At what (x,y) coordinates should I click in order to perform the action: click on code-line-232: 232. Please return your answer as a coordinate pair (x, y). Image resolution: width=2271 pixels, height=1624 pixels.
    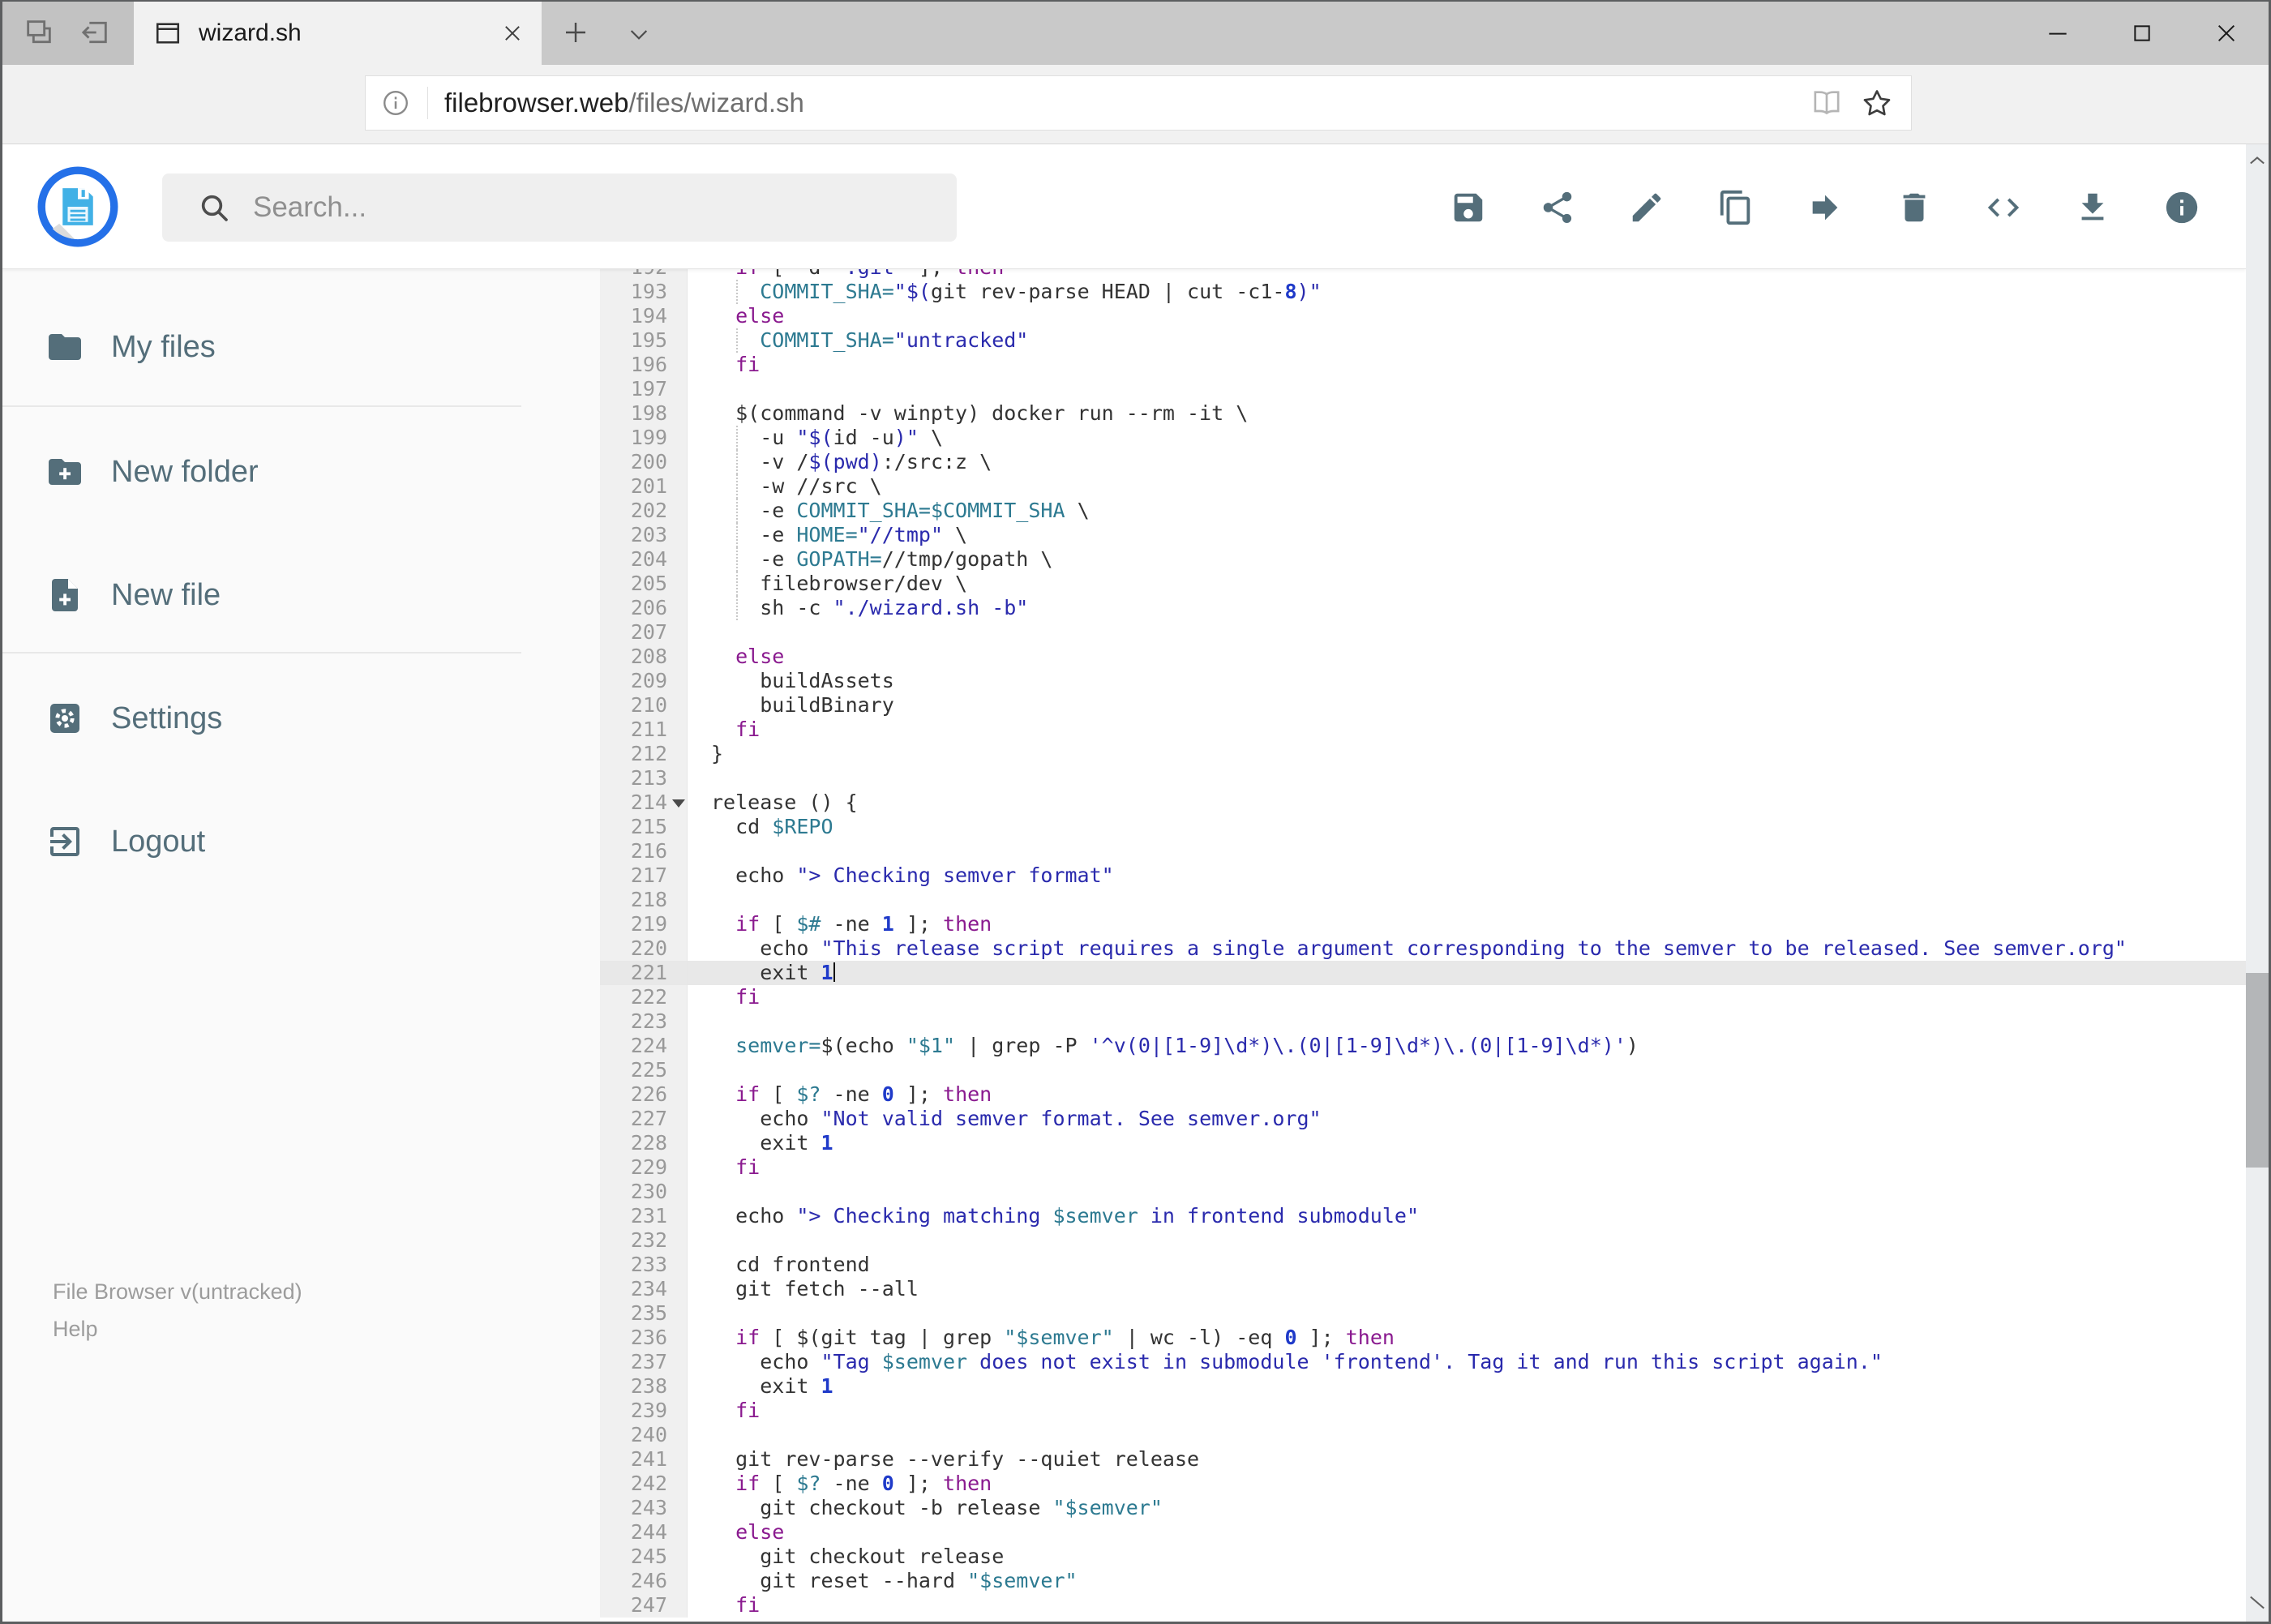
    Looking at the image, I should click on (1423, 1240).